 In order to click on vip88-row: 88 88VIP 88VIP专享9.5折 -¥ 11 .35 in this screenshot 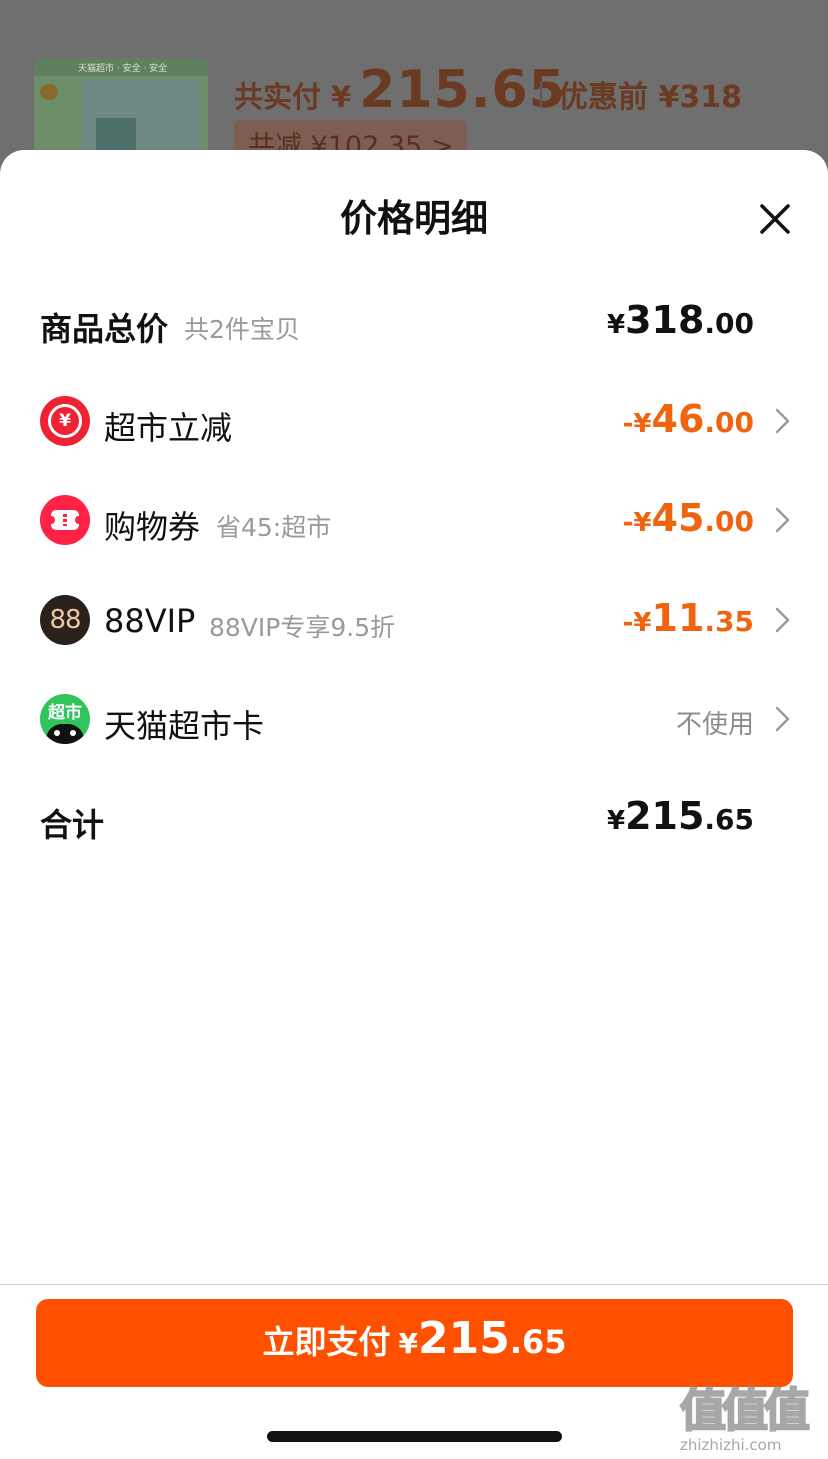, I will do `click(414, 620)`.